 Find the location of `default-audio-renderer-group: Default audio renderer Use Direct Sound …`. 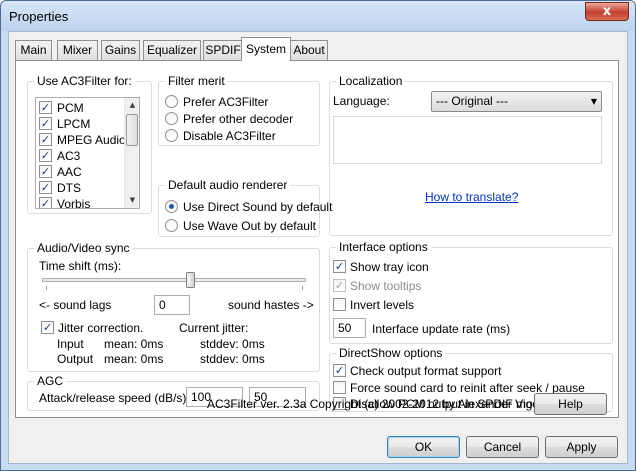

default-audio-renderer-group: Default audio renderer Use Direct Sound … is located at coordinates (245, 207).